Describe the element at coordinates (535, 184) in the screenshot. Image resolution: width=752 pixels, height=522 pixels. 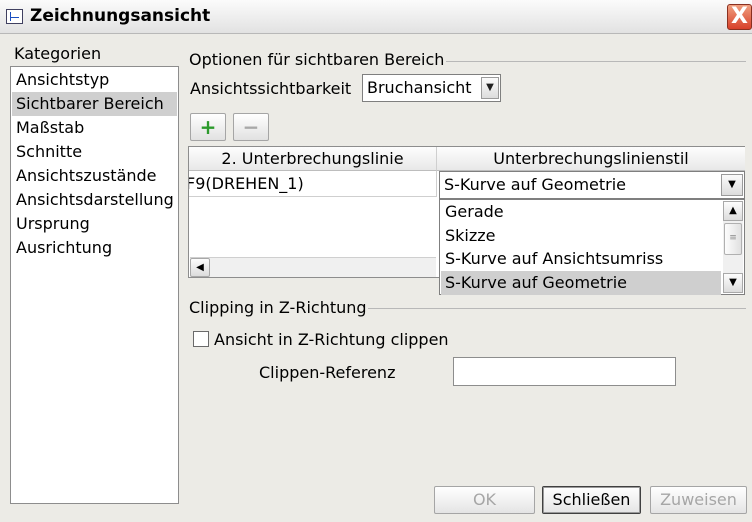
I see `break-line-style-value: S-Kurve auf Geometrie` at that location.